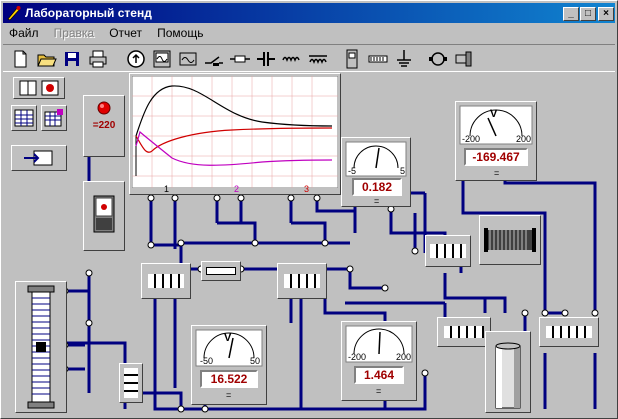 This screenshot has height=419, width=618. I want to click on channel-1-label: 1, so click(167, 189).